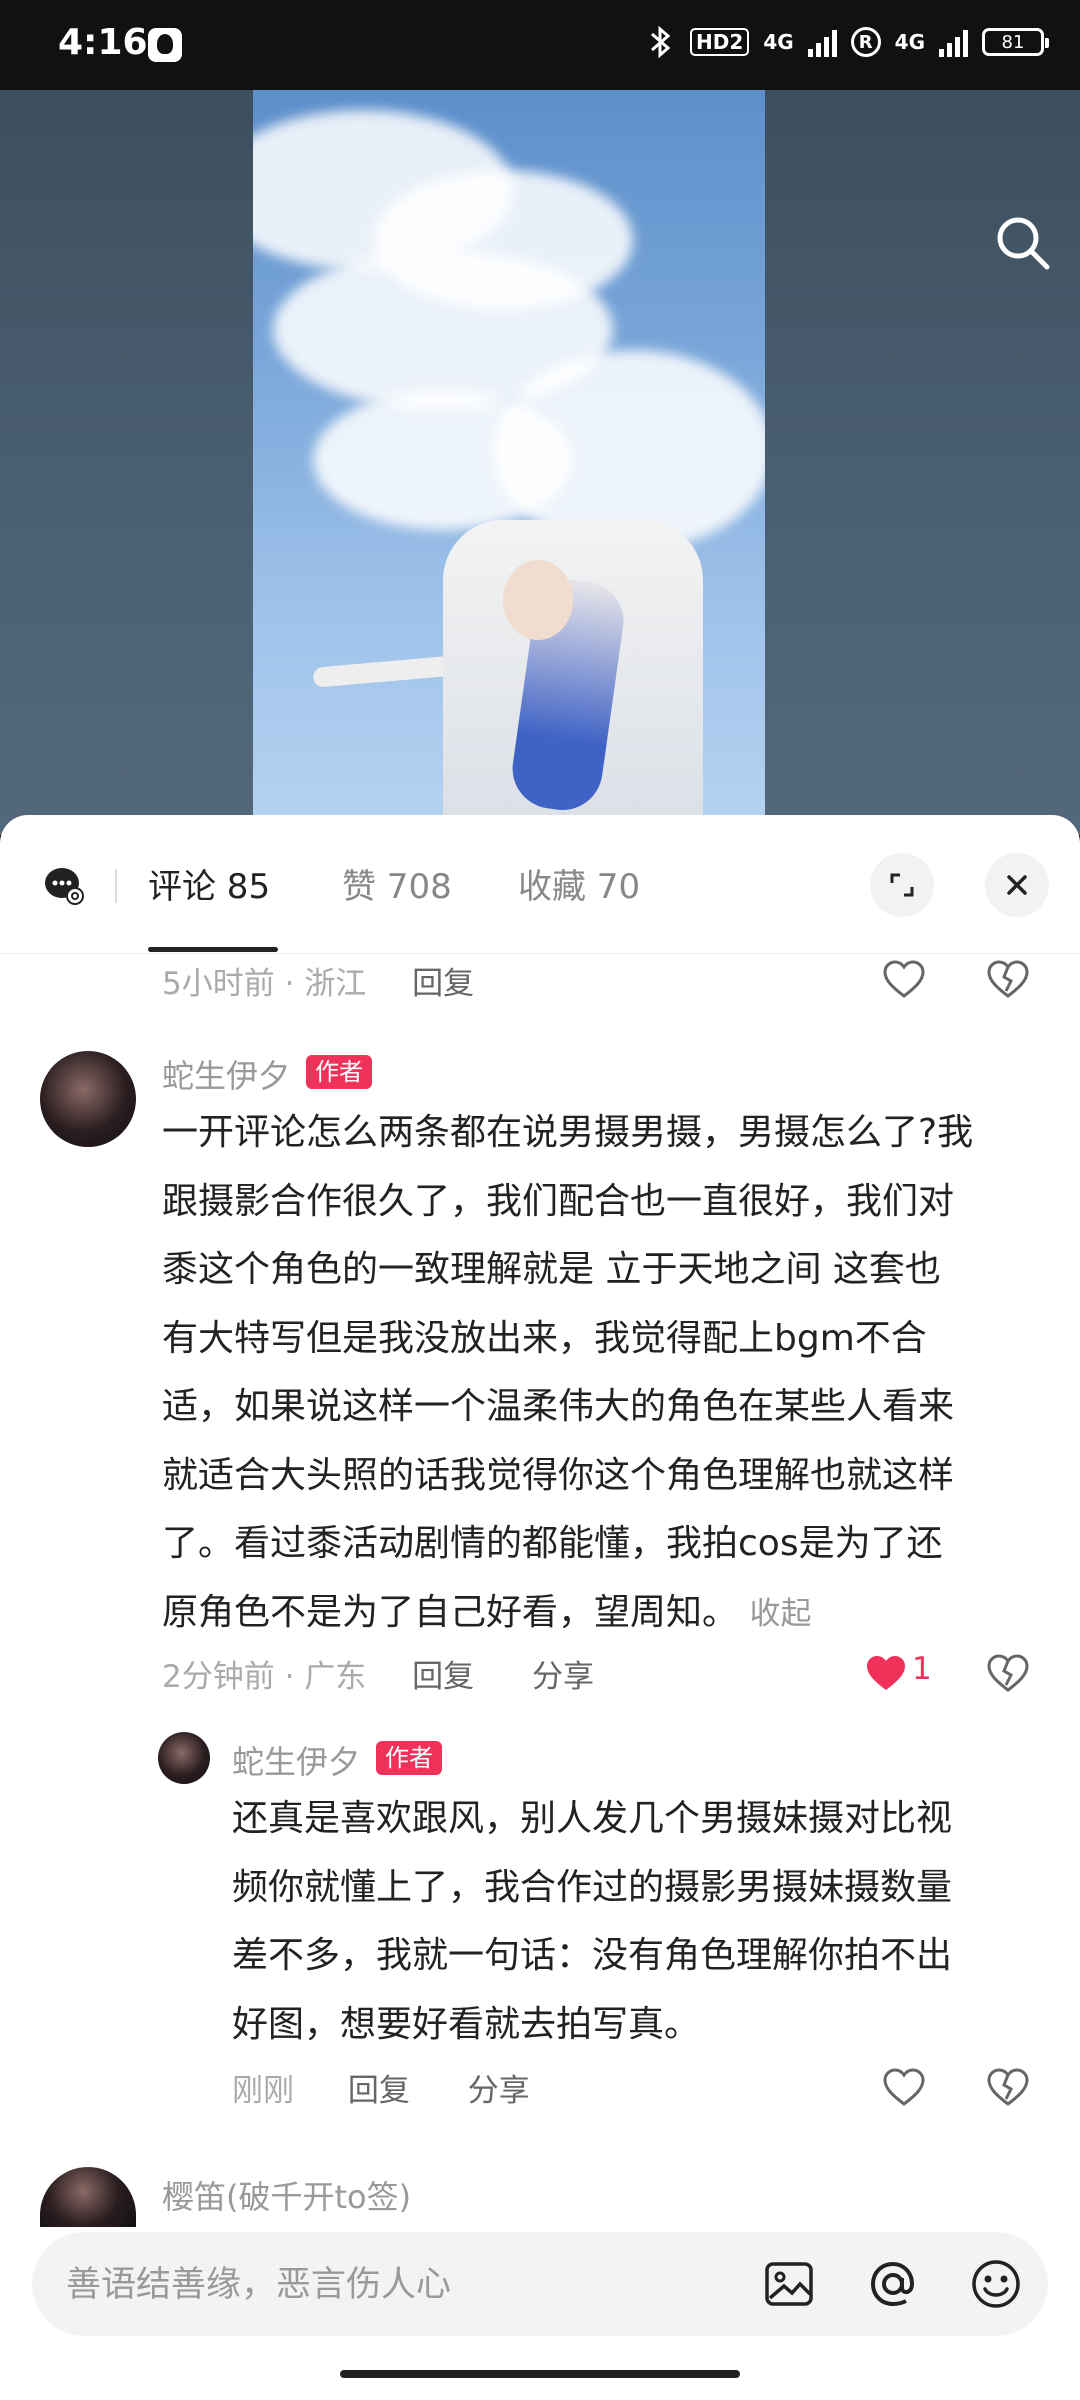 This screenshot has width=1080, height=2400. What do you see at coordinates (847, 42) in the screenshot?
I see `status-indicators: HD2 4G R 4G 81` at bounding box center [847, 42].